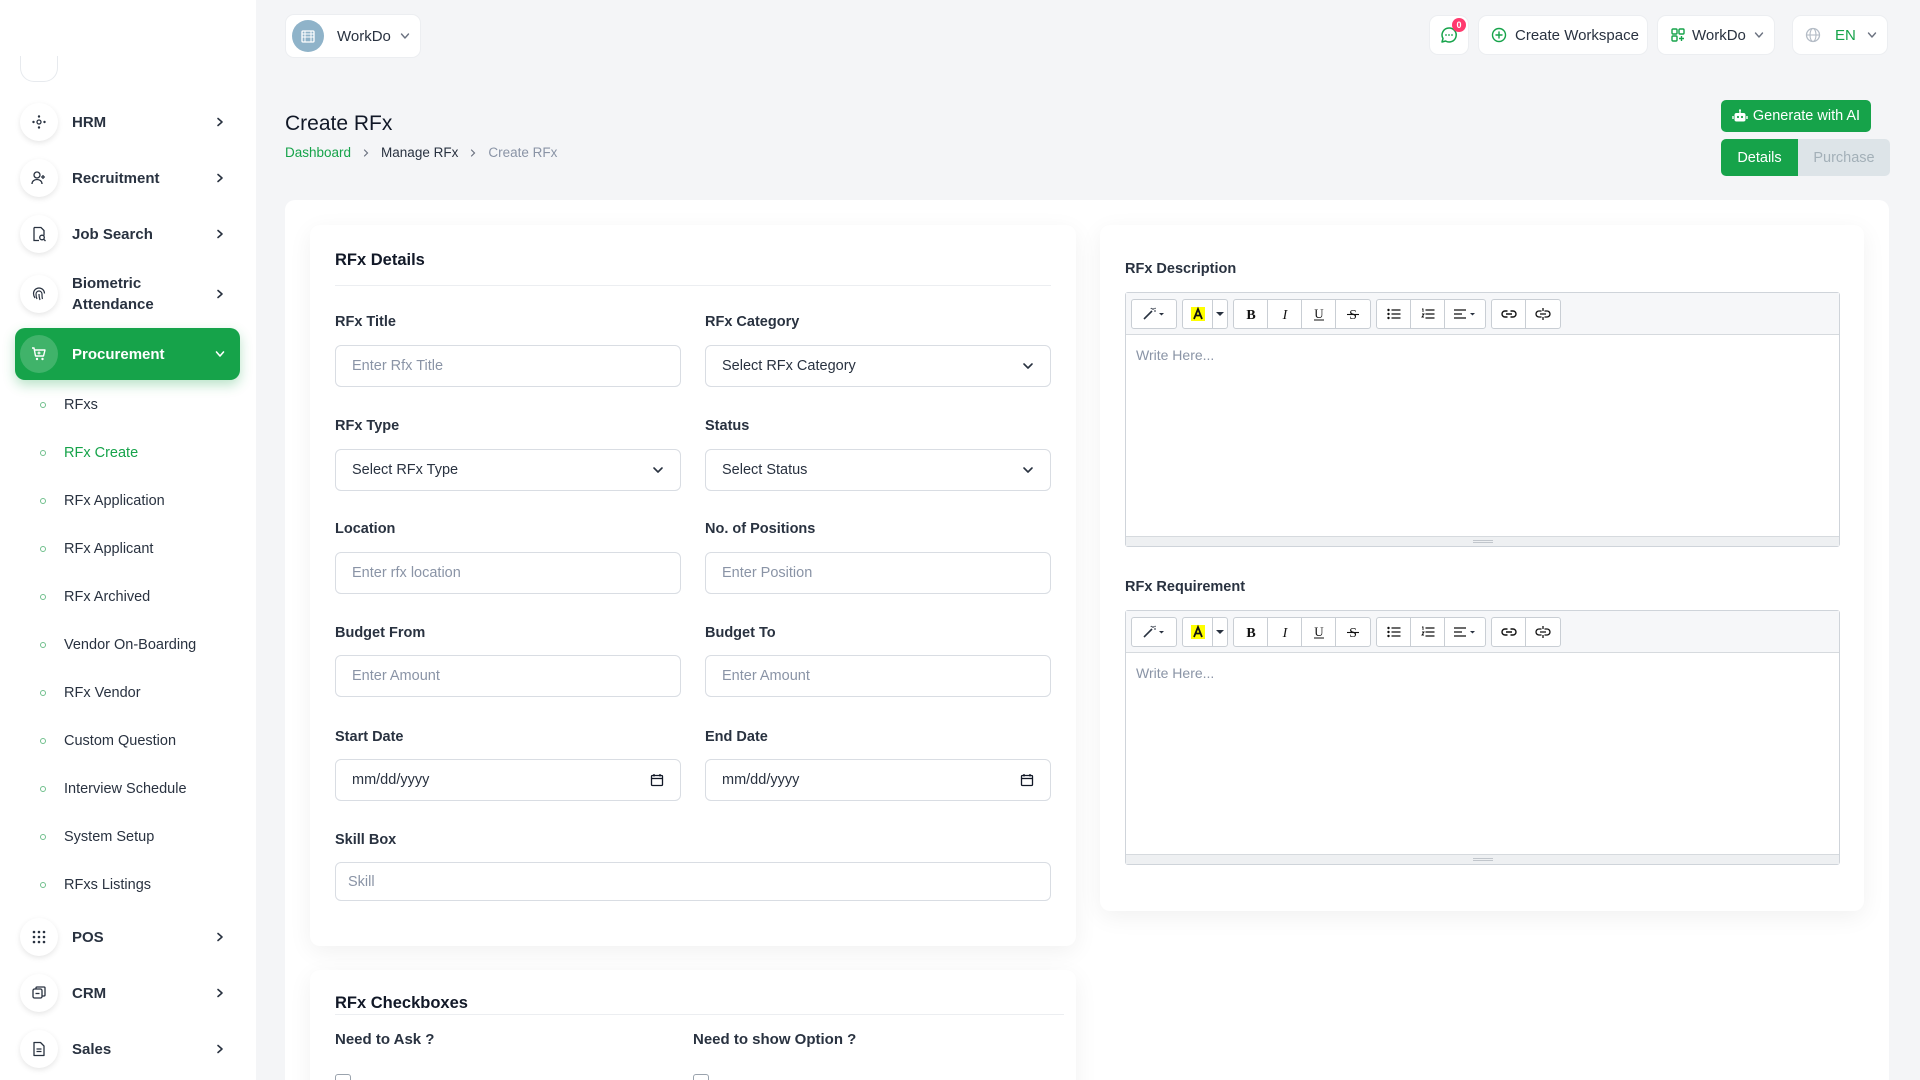 This screenshot has height=1080, width=1920. I want to click on sidebar-item-pos: POS, so click(127, 937).